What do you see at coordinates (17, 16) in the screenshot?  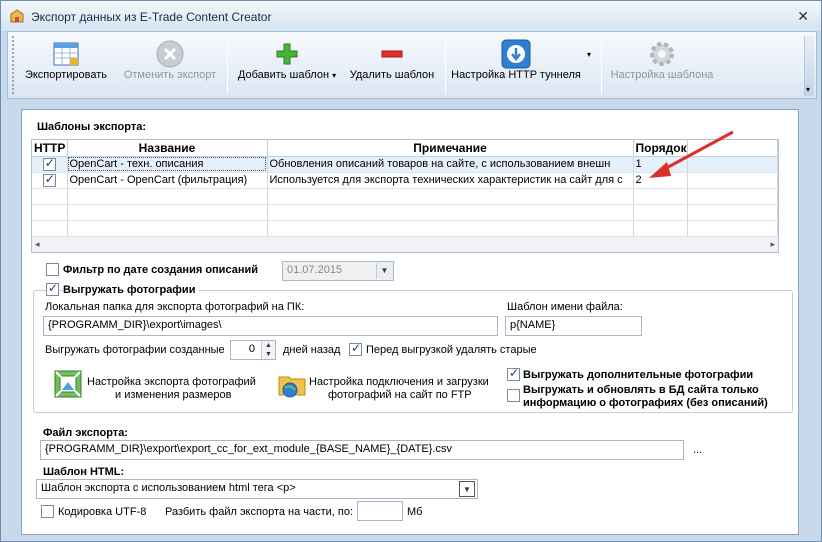 I see `app-icon` at bounding box center [17, 16].